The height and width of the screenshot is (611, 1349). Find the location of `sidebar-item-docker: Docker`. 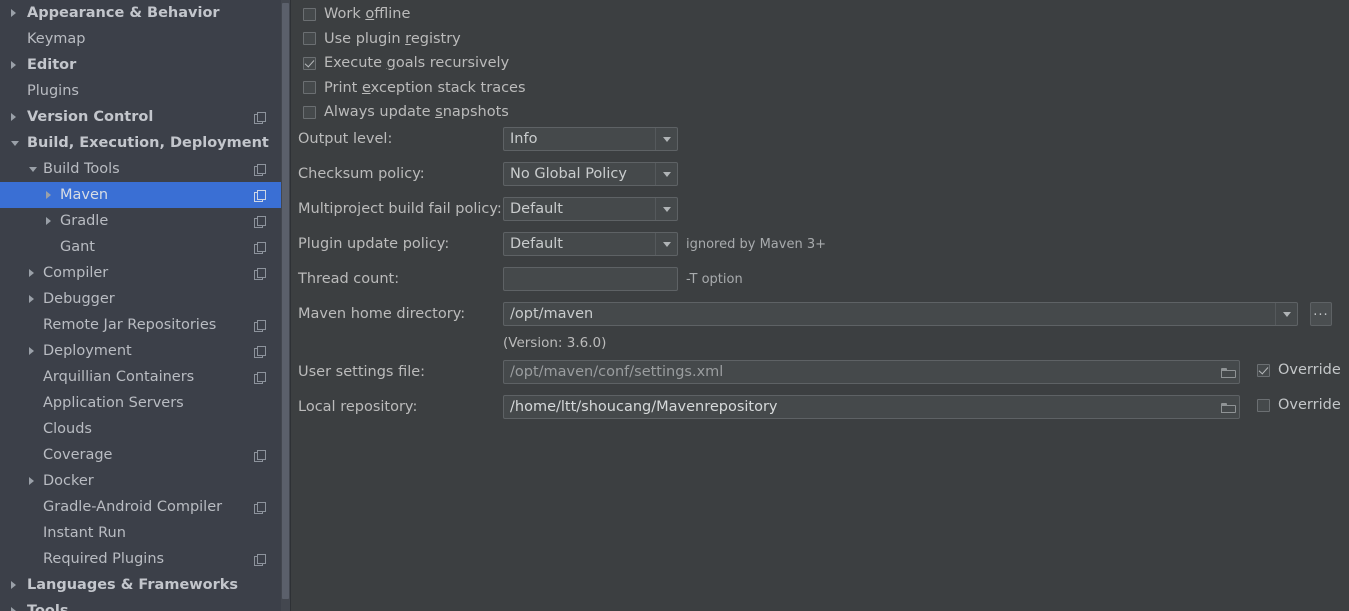

sidebar-item-docker: Docker is located at coordinates (140, 481).